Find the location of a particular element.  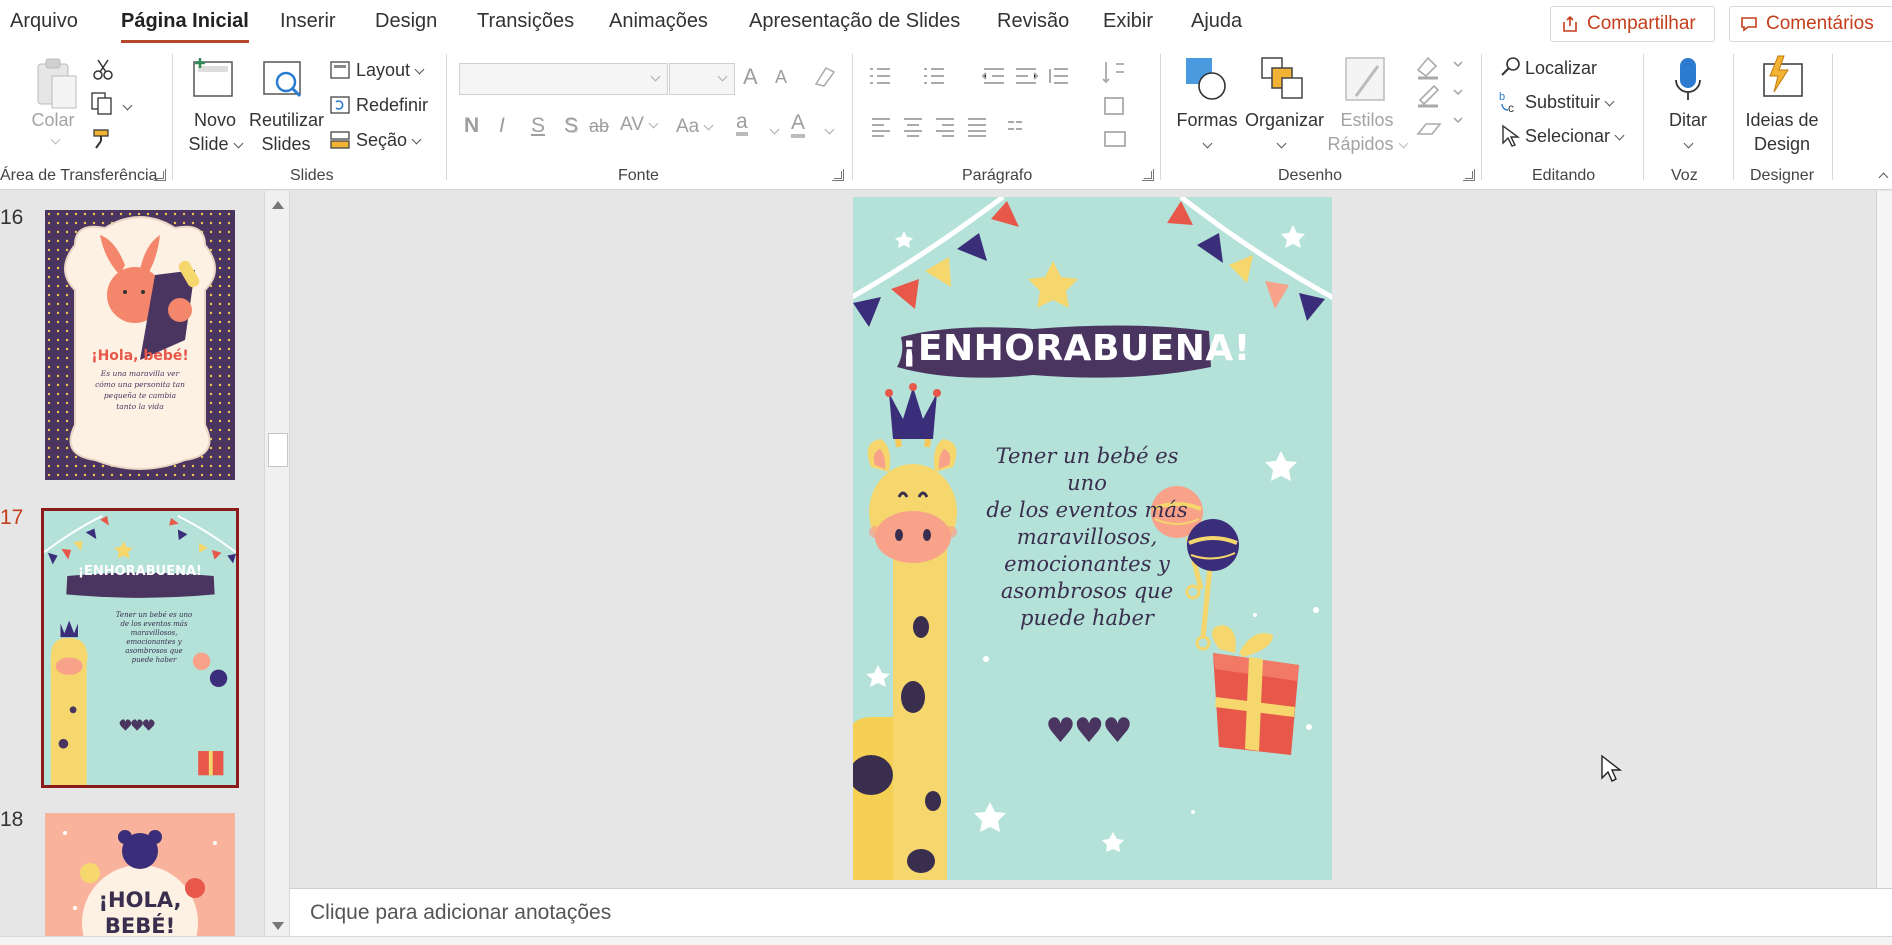

thumb18-title: ¡HOLA, BEBÉ! is located at coordinates (140, 913).